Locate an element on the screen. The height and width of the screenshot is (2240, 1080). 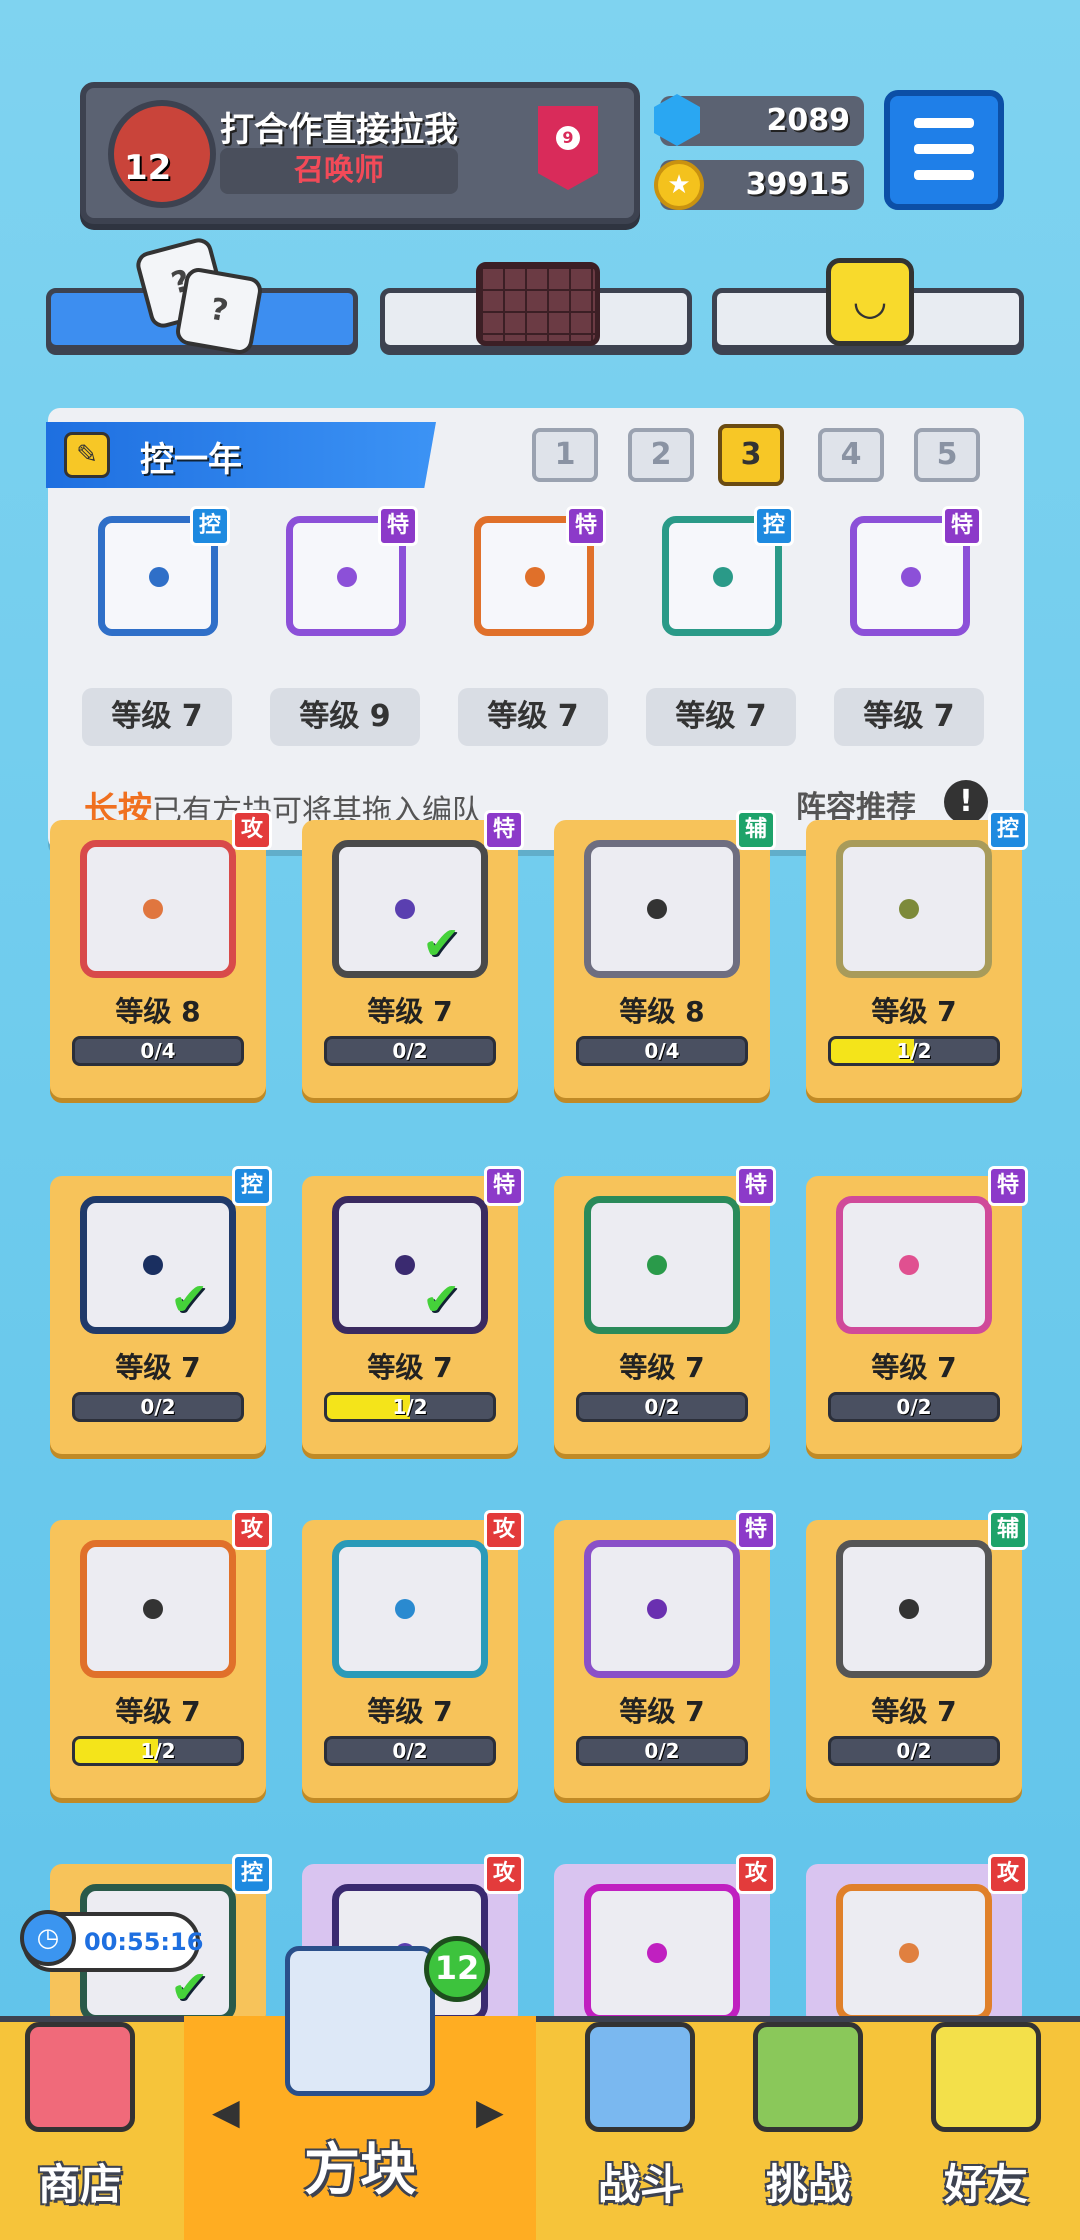
deck-name: 控一年 is located at coordinates (191, 460).